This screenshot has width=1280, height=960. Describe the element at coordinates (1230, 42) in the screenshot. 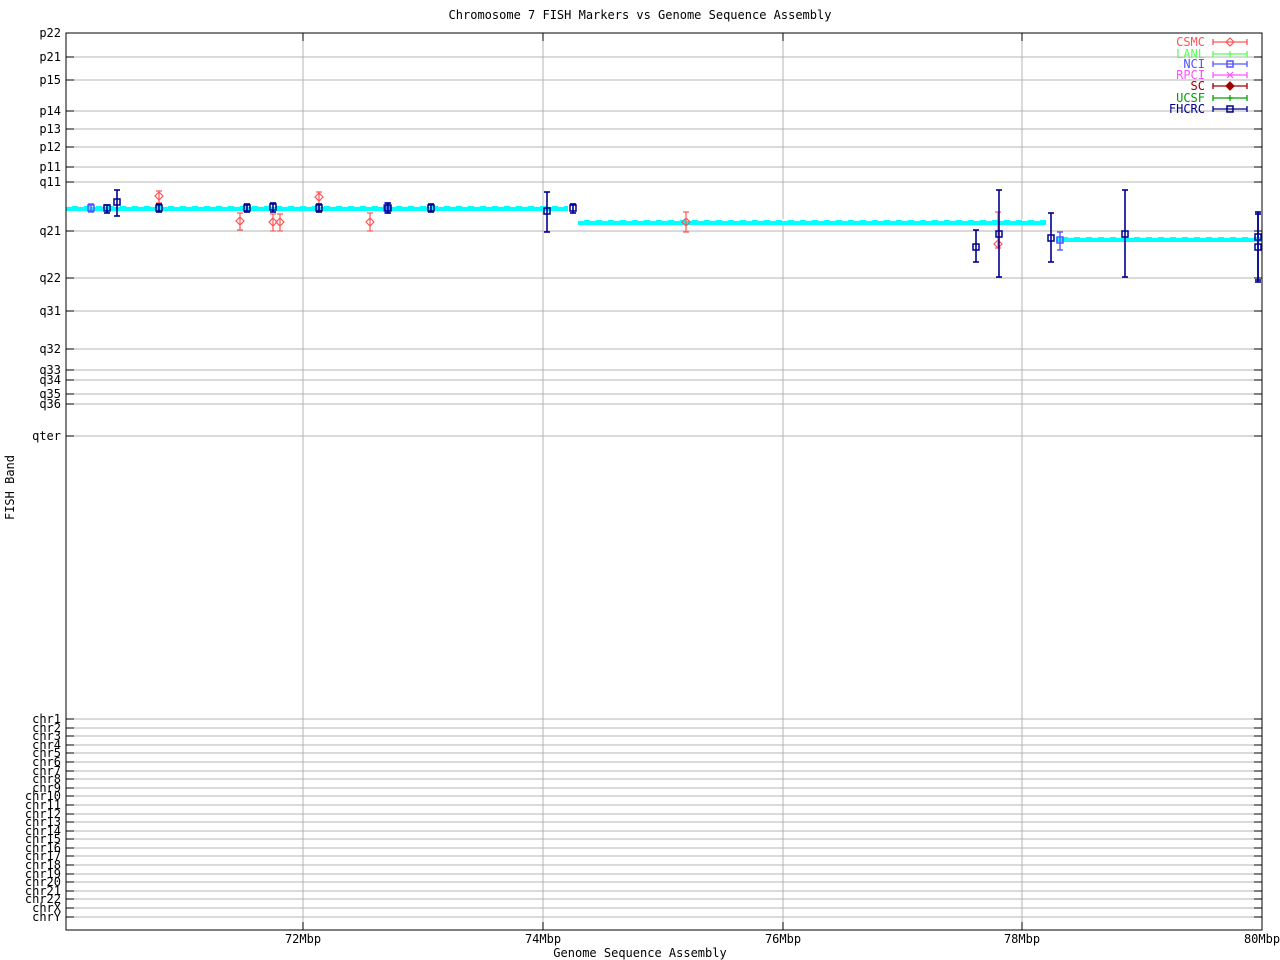

I see `legend-sample-CSMC-marker` at that location.